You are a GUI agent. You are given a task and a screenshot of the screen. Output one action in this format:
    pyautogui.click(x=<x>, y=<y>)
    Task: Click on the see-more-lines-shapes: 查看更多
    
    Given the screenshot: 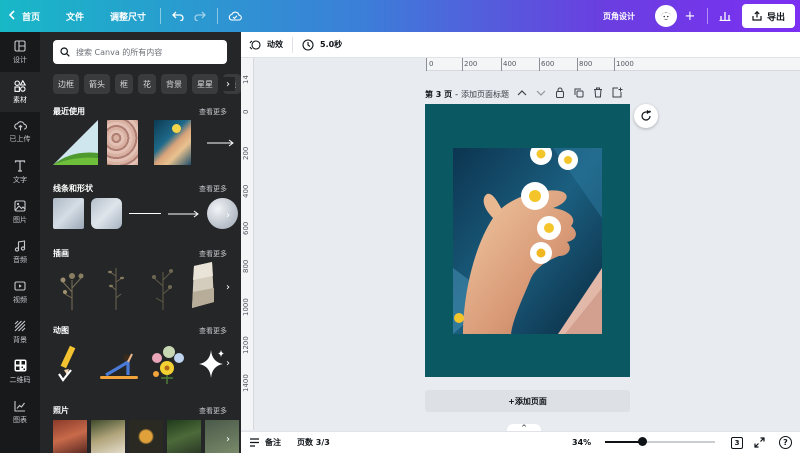 What is the action you would take?
    pyautogui.click(x=213, y=189)
    